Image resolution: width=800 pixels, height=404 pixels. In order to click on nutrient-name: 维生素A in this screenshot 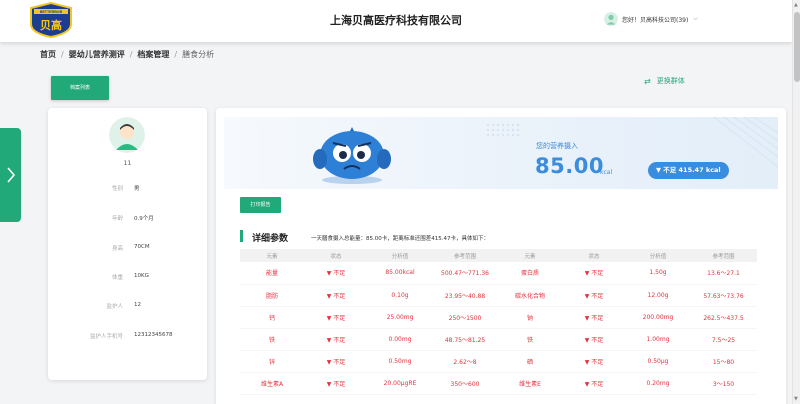, I will do `click(272, 383)`.